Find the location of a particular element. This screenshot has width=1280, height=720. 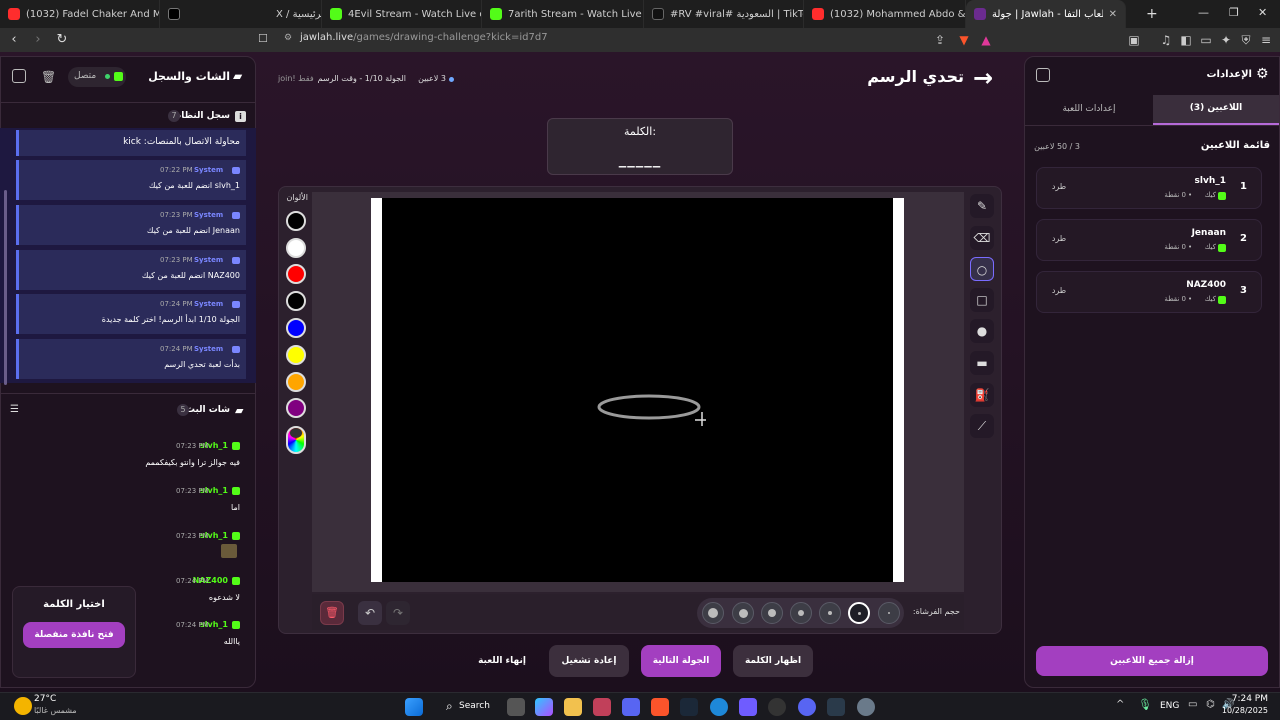

trash-icon: 🗑 is located at coordinates (48, 77).